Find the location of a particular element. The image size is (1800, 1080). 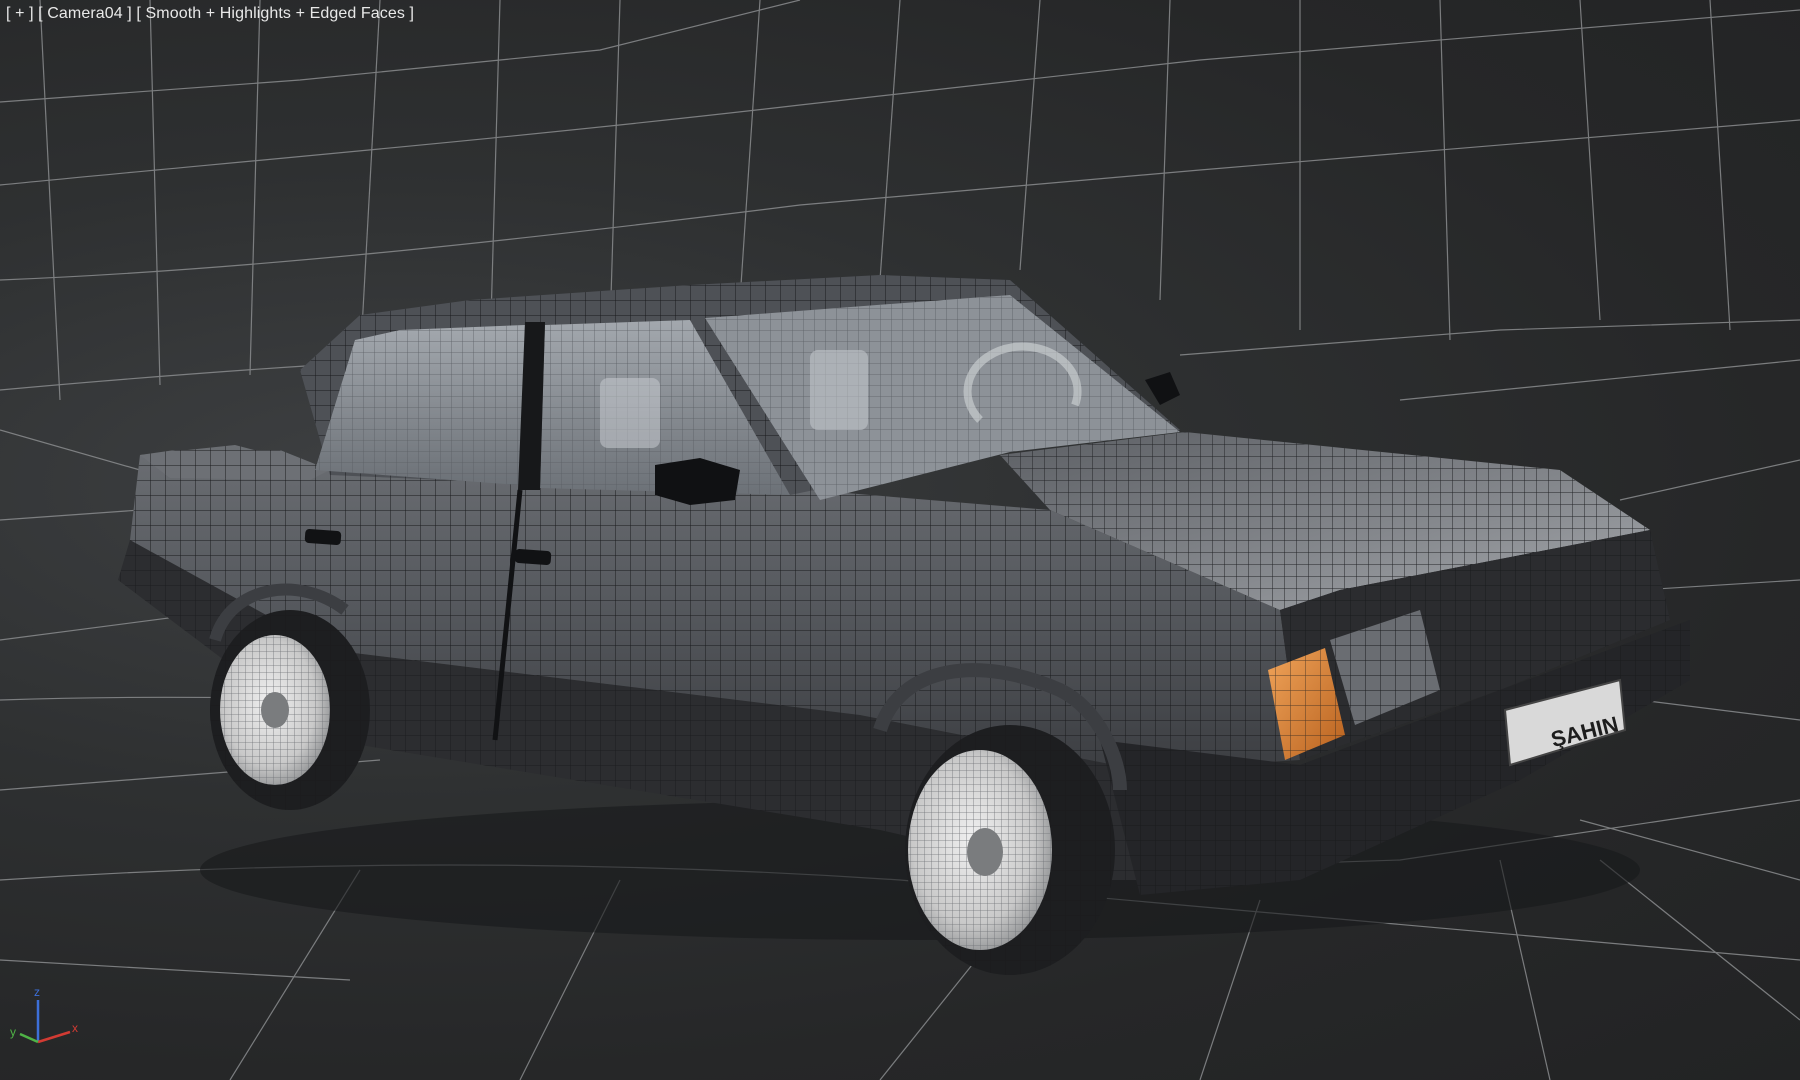

viewport-plus-menu: [ + ] is located at coordinates (20, 13).